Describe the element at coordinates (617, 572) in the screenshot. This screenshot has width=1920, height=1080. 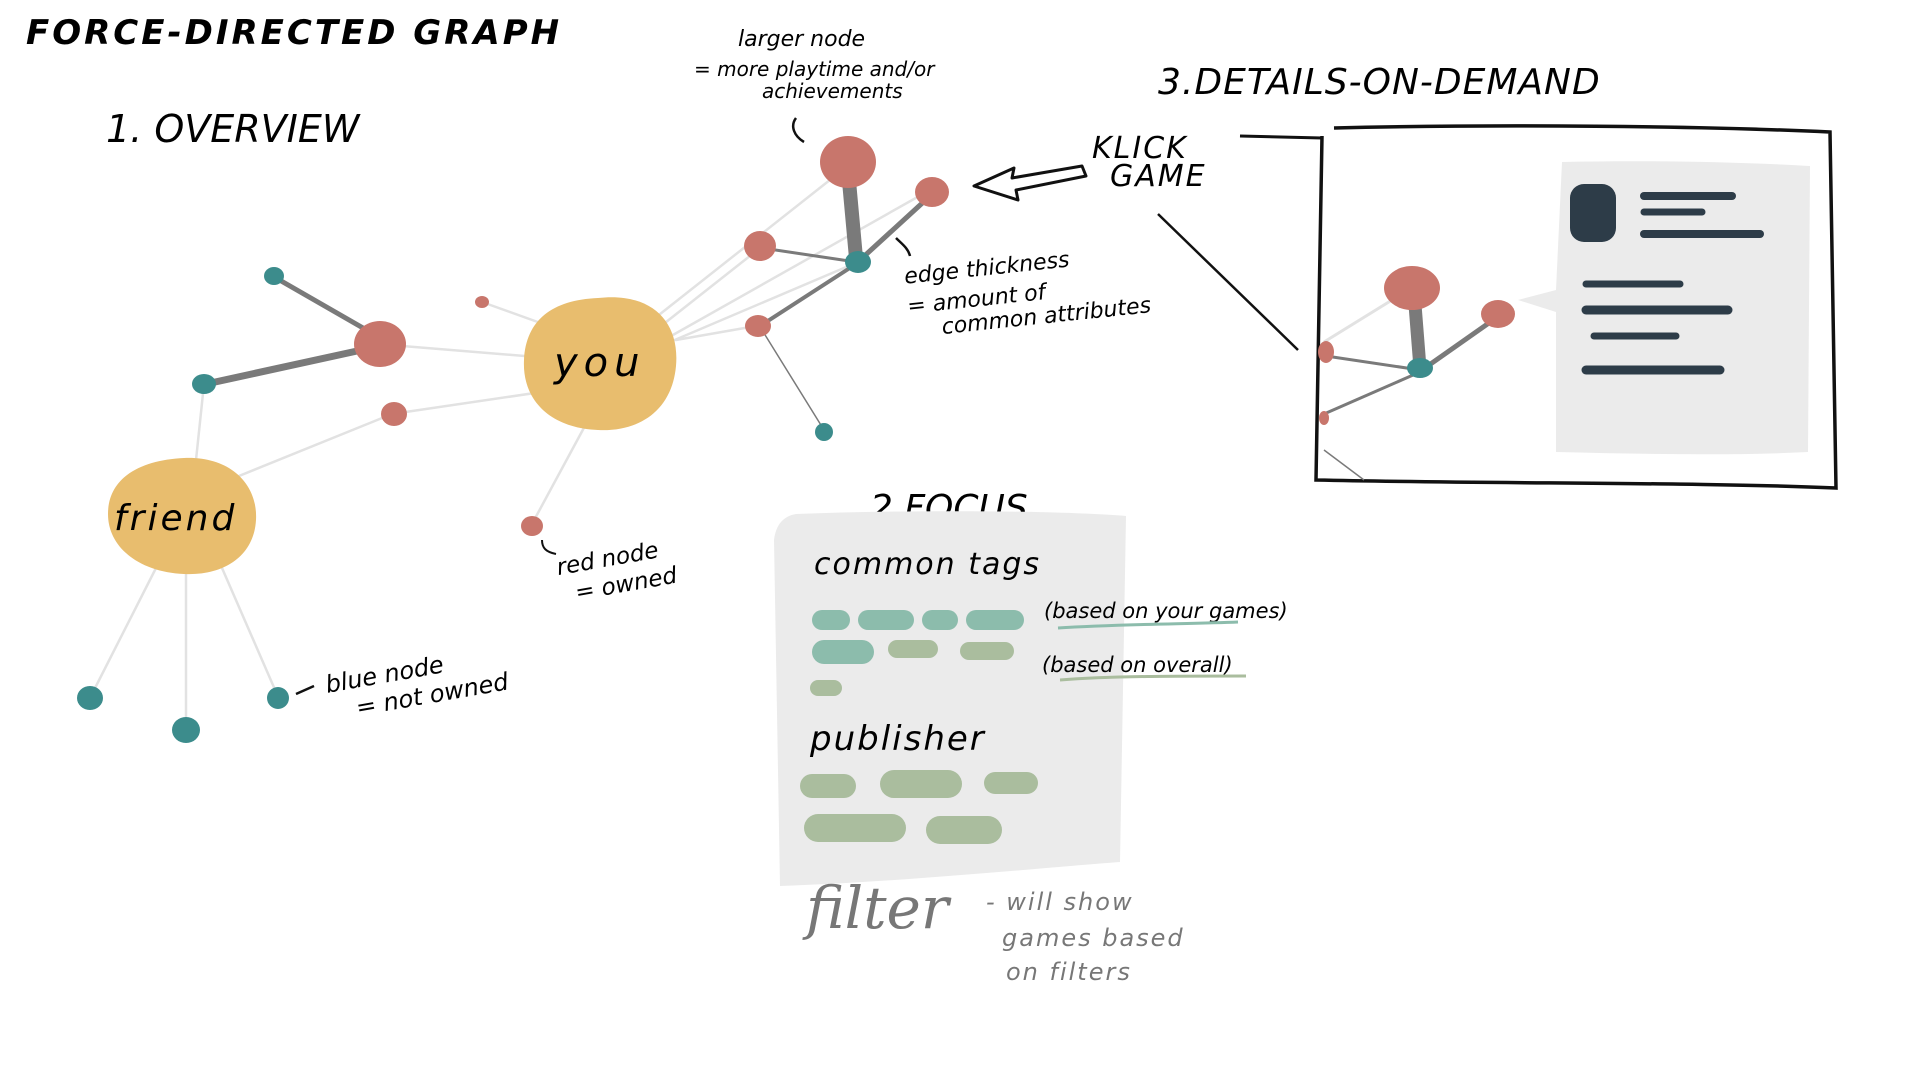
I see `note-red-node: red node = owned` at that location.